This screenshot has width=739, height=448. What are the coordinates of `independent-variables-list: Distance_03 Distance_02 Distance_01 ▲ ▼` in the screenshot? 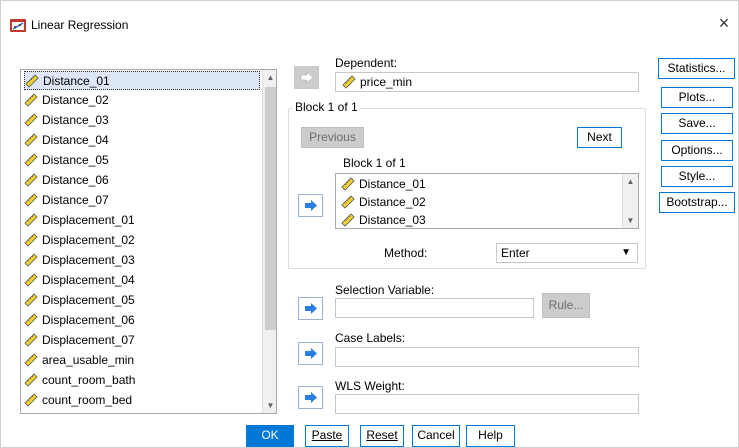 It's located at (487, 201).